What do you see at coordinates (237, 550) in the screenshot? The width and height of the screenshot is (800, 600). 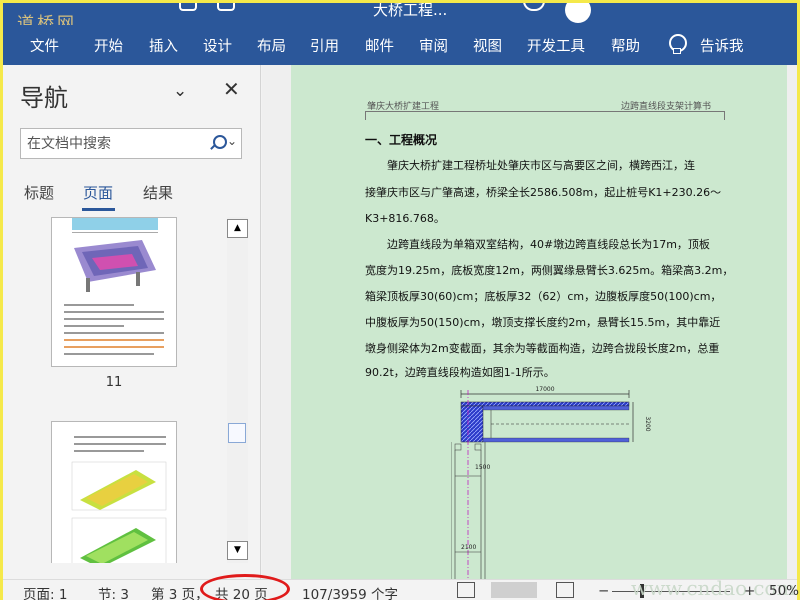 I see `scroll-down-button: ▼` at bounding box center [237, 550].